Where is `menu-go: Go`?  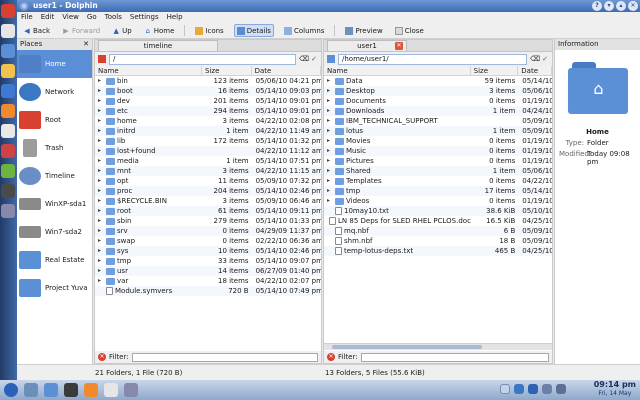
menu-go: Go is located at coordinates (92, 17).